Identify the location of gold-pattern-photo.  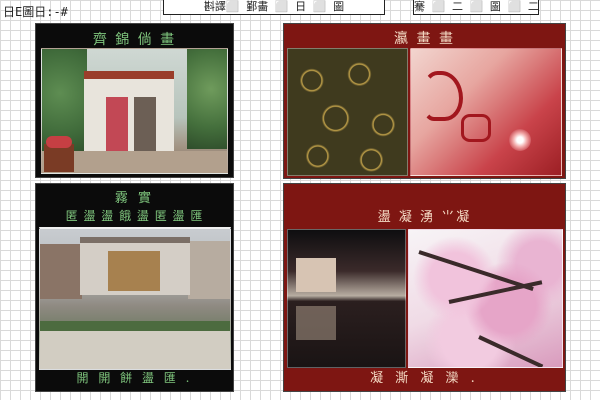
(347, 112).